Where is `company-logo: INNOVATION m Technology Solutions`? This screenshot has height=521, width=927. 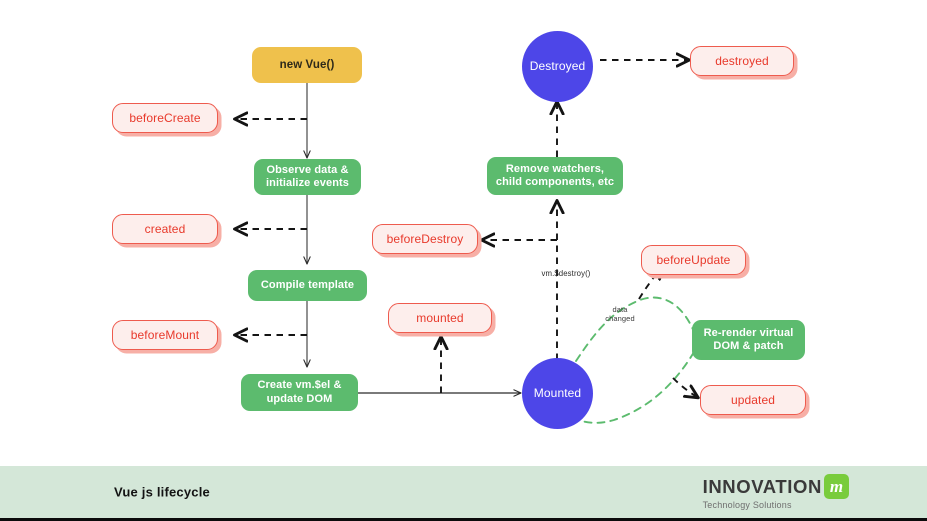
company-logo: INNOVATION m Technology Solutions is located at coordinates (776, 492).